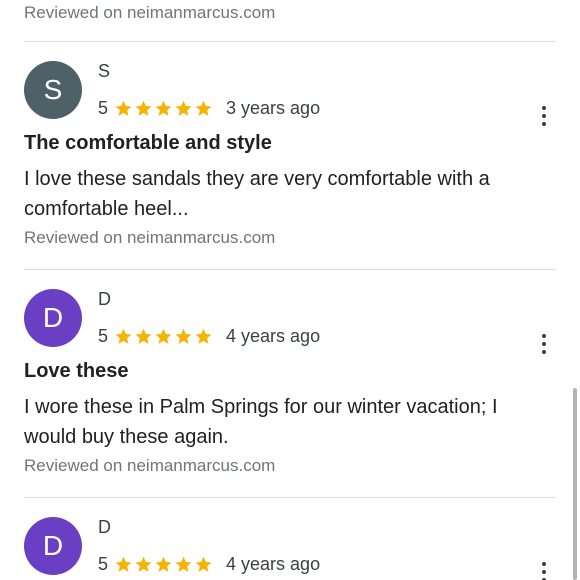 Image resolution: width=580 pixels, height=580 pixels. I want to click on review-time: 3 years ago, so click(273, 107).